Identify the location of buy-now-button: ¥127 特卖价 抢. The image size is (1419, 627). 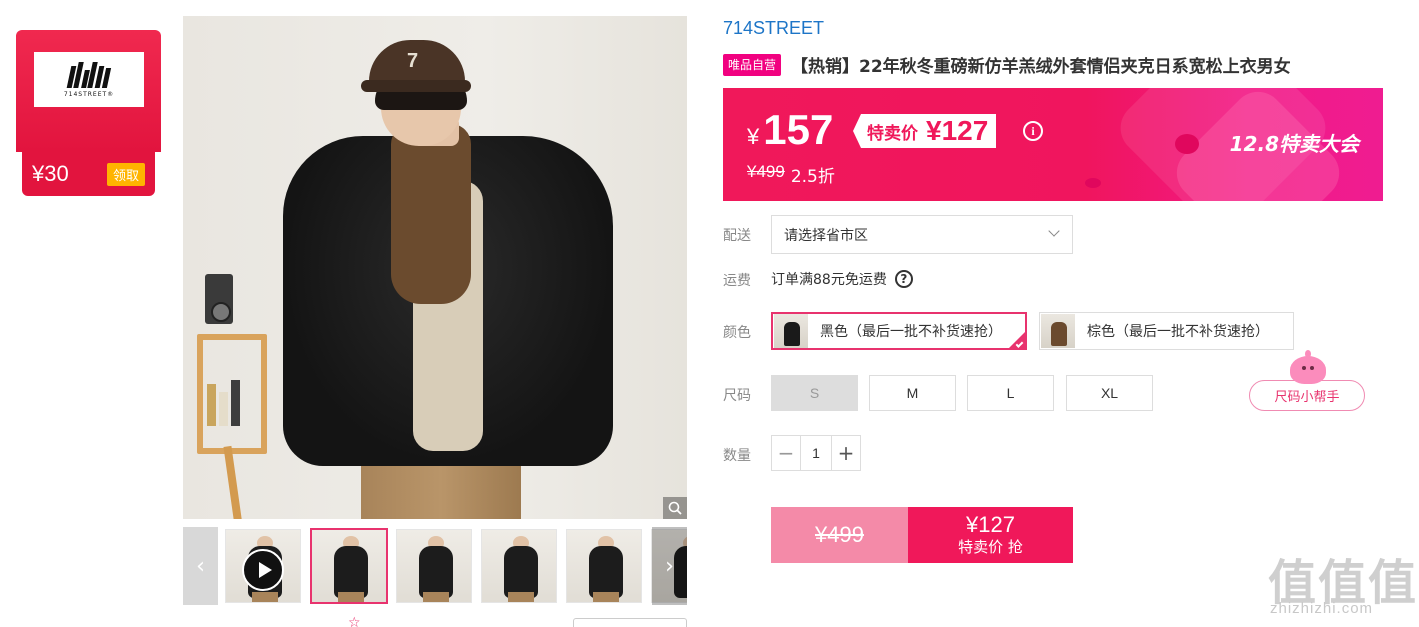
(990, 535).